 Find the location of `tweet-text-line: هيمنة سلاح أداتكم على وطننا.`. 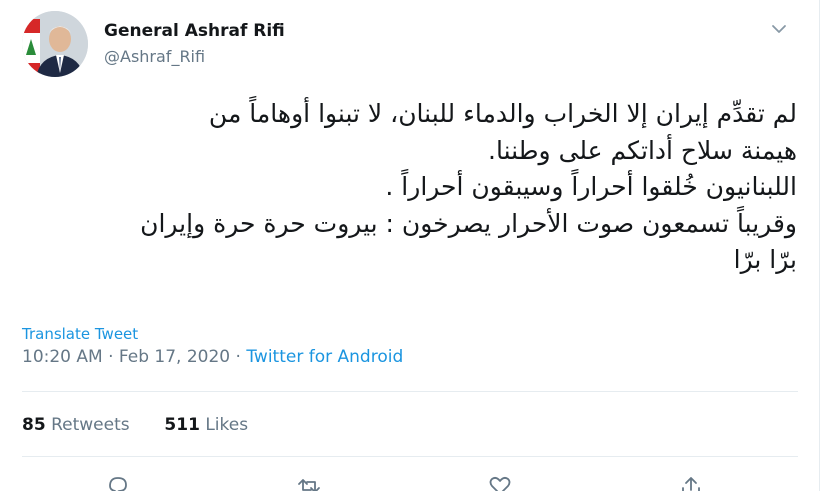

tweet-text-line: هيمنة سلاح أداتكم على وطننا. is located at coordinates (642, 150).